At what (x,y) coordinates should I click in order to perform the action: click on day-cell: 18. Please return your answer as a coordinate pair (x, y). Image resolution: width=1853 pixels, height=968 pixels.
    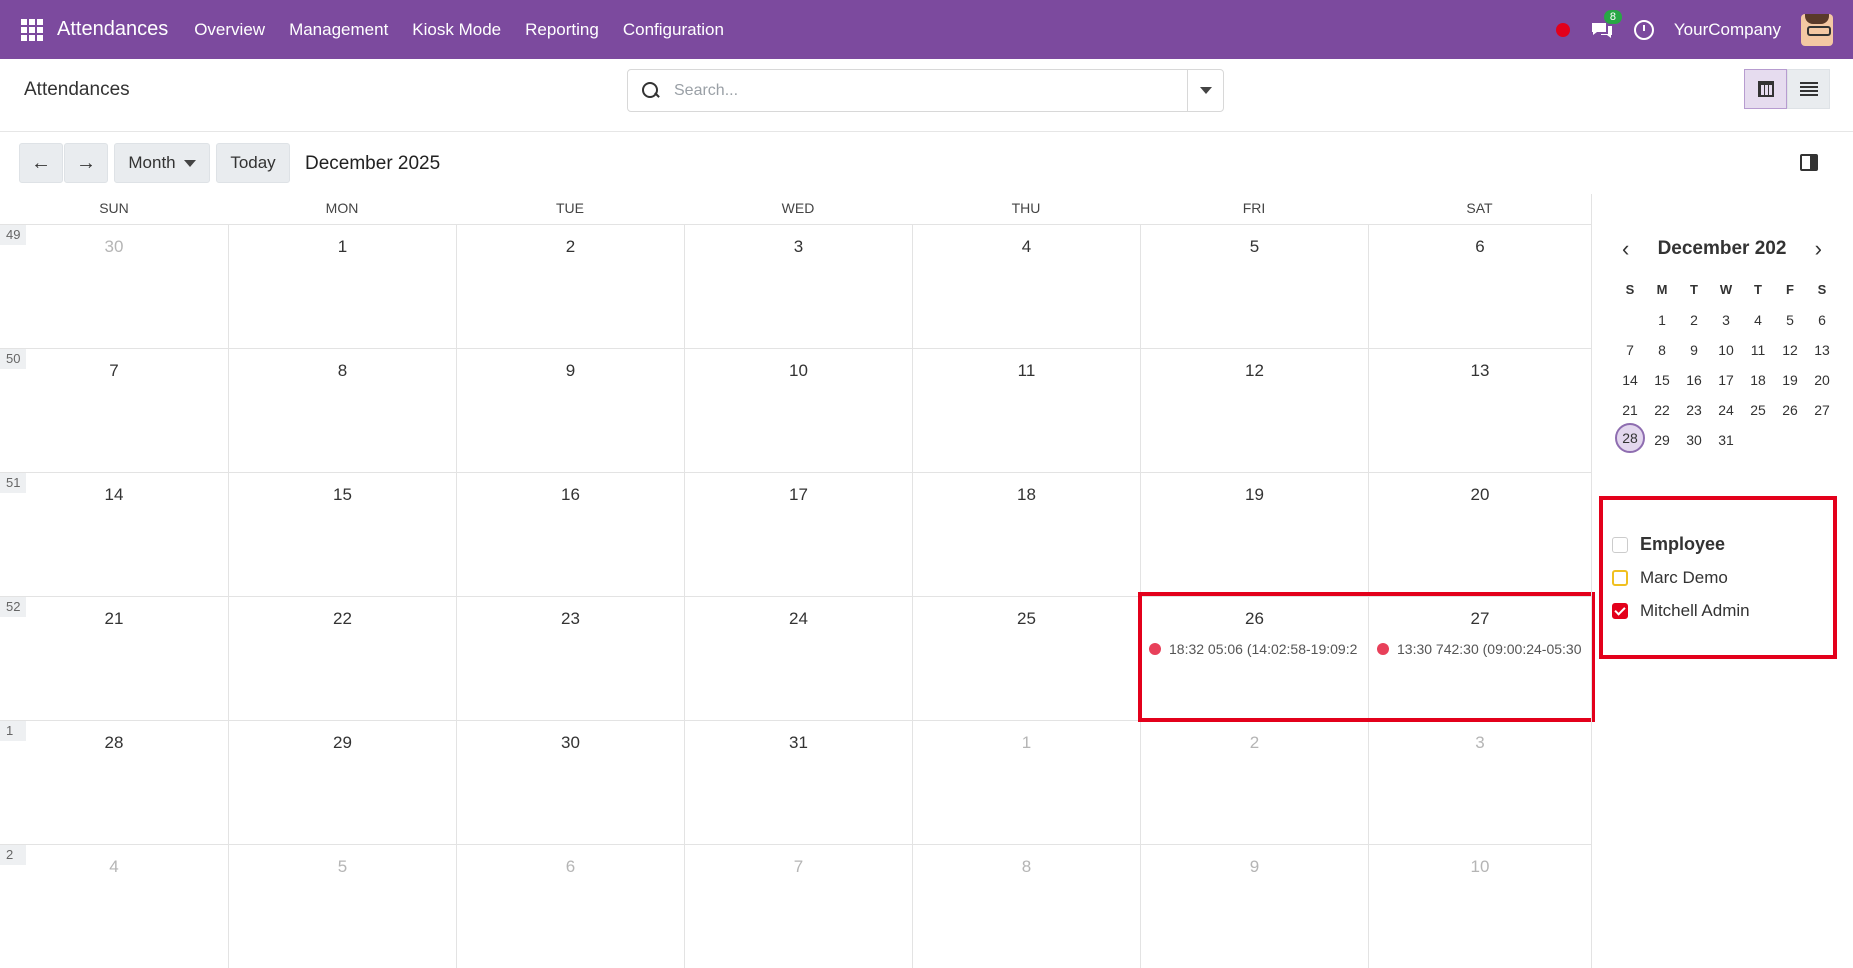
    Looking at the image, I should click on (1026, 534).